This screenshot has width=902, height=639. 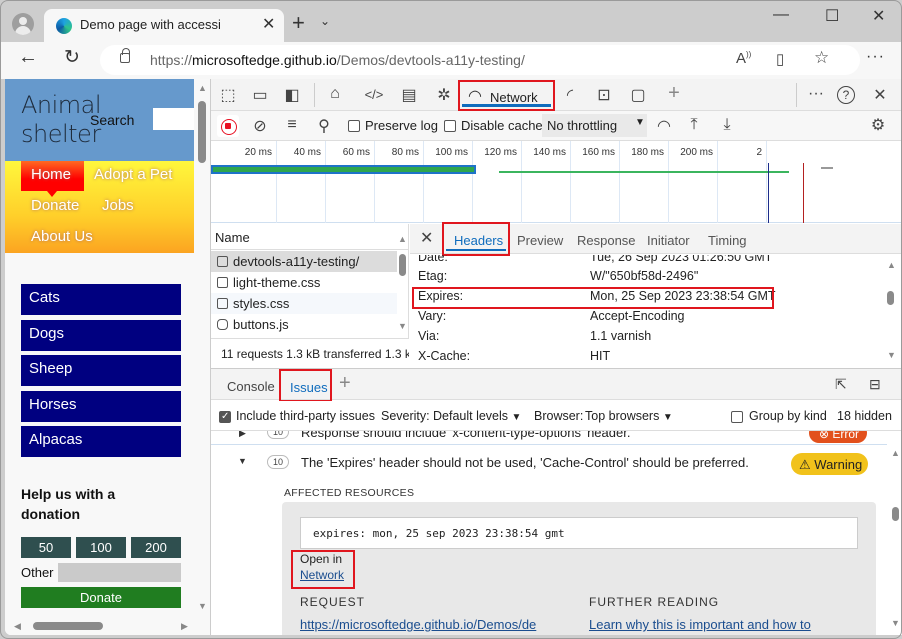 I want to click on move-to-top-icon: ⇱, so click(x=841, y=384).